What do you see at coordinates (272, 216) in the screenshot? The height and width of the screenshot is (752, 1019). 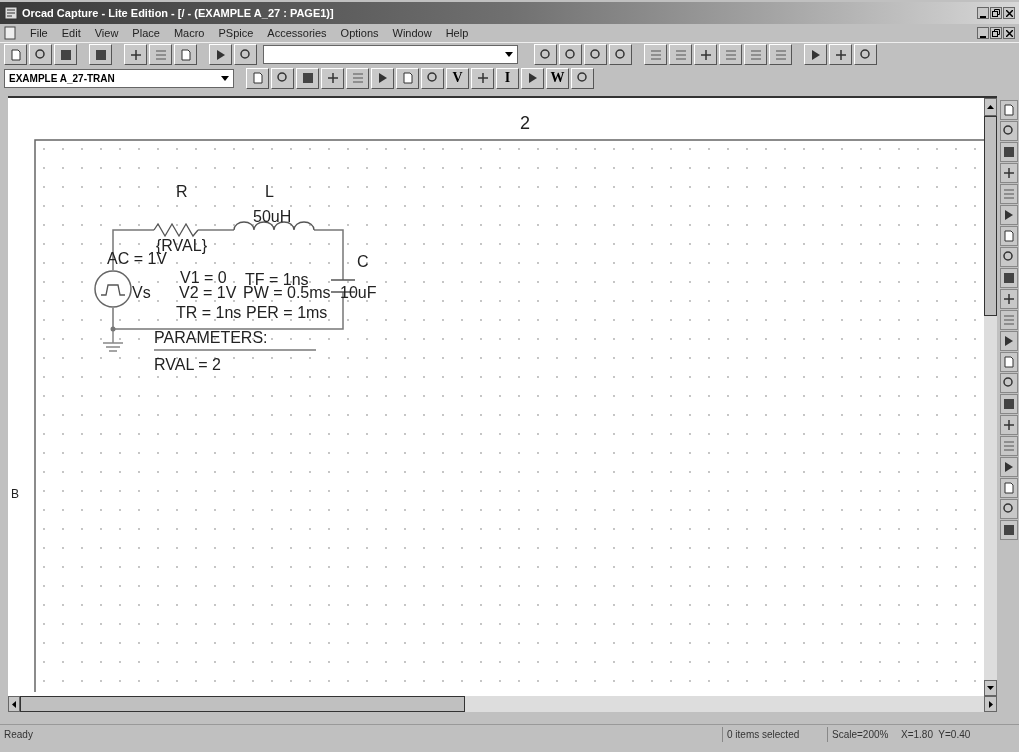 I see `part-value: 50uH` at bounding box center [272, 216].